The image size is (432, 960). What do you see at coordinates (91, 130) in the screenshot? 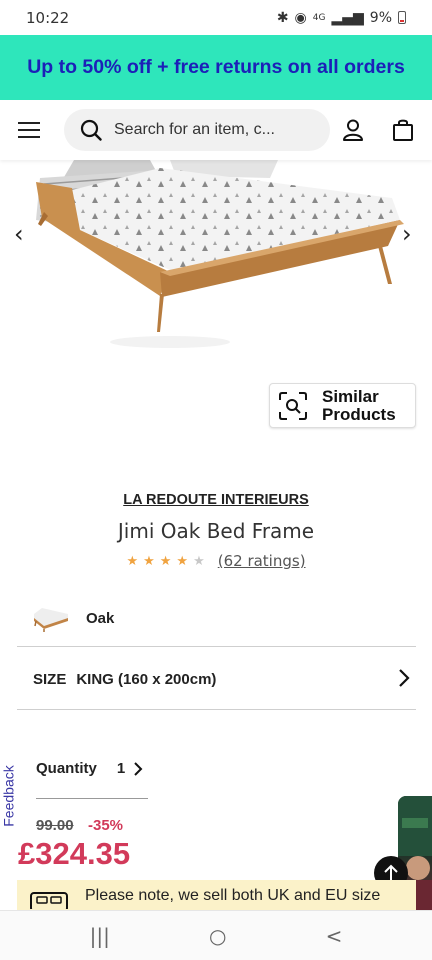
I see `search-icon` at bounding box center [91, 130].